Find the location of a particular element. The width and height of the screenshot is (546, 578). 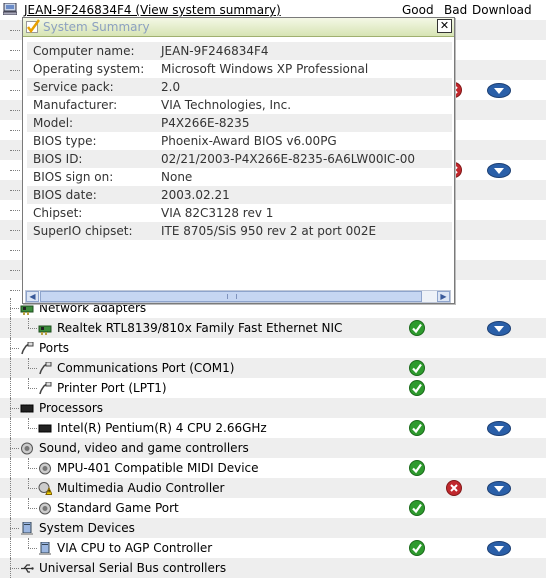

network-card-icon is located at coordinates (45, 328).